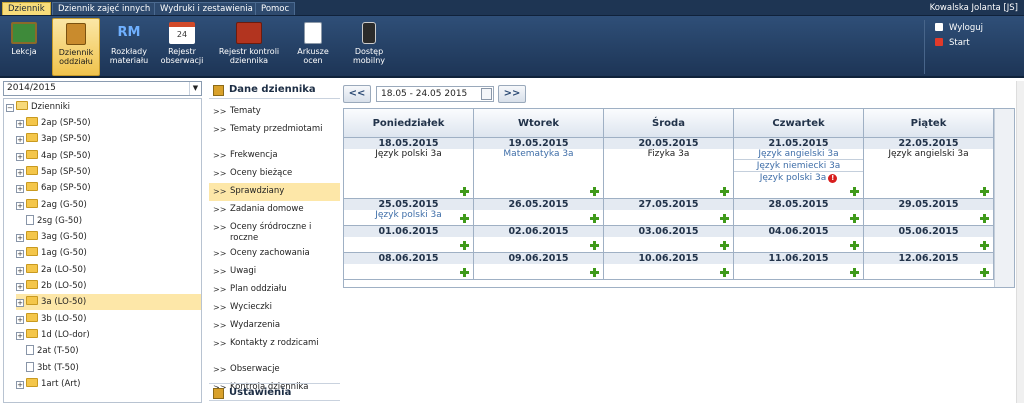 Image resolution: width=1024 pixels, height=405 pixels. I want to click on tree-item: +2ap (SP-50), so click(108, 123).